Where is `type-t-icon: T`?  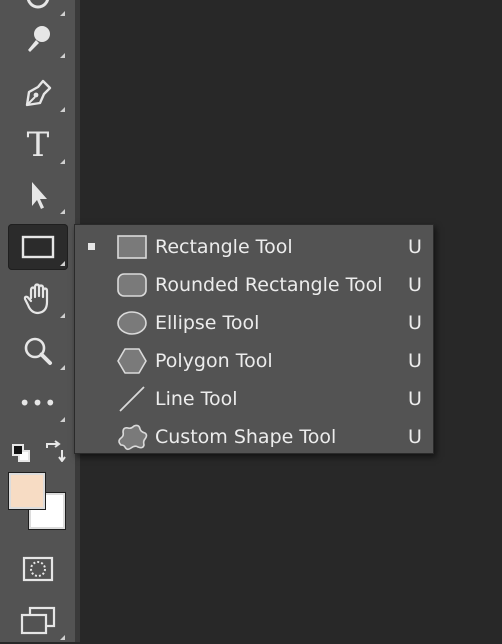 type-t-icon: T is located at coordinates (38, 145).